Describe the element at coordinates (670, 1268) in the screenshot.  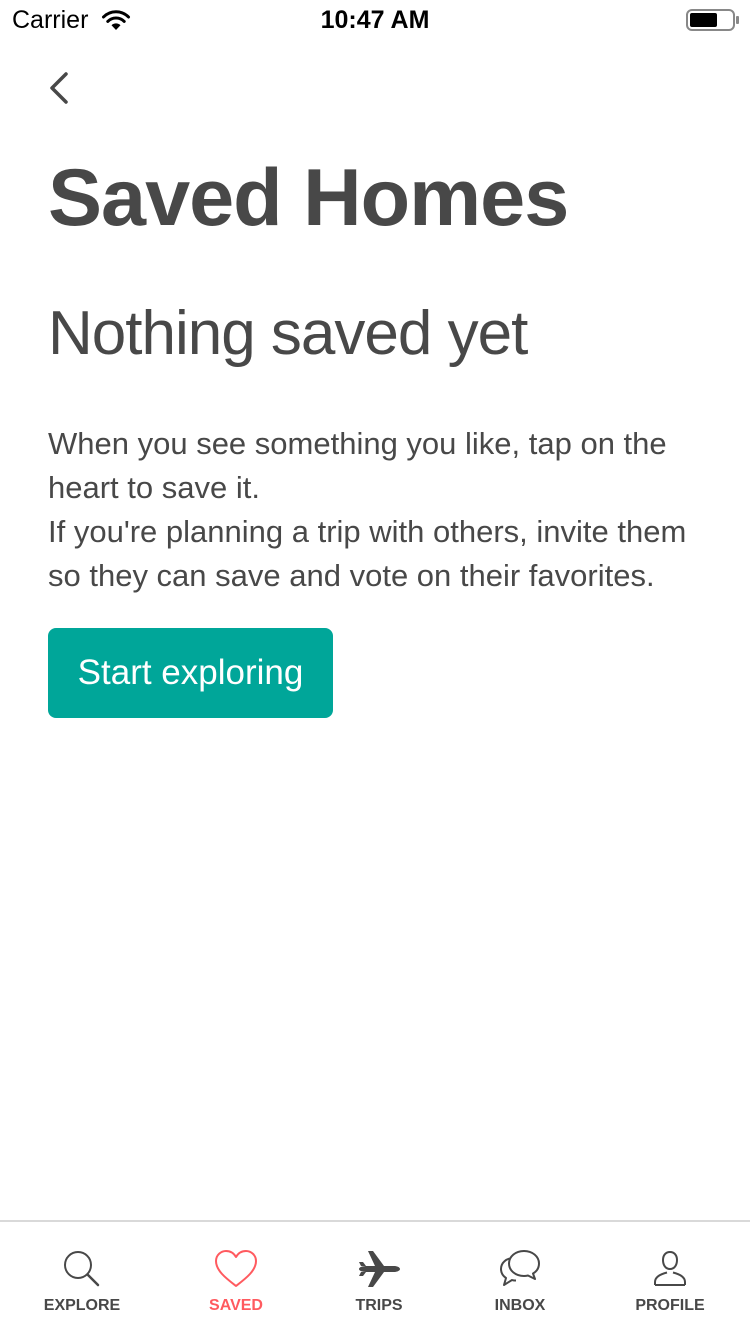
I see `person-icon` at that location.